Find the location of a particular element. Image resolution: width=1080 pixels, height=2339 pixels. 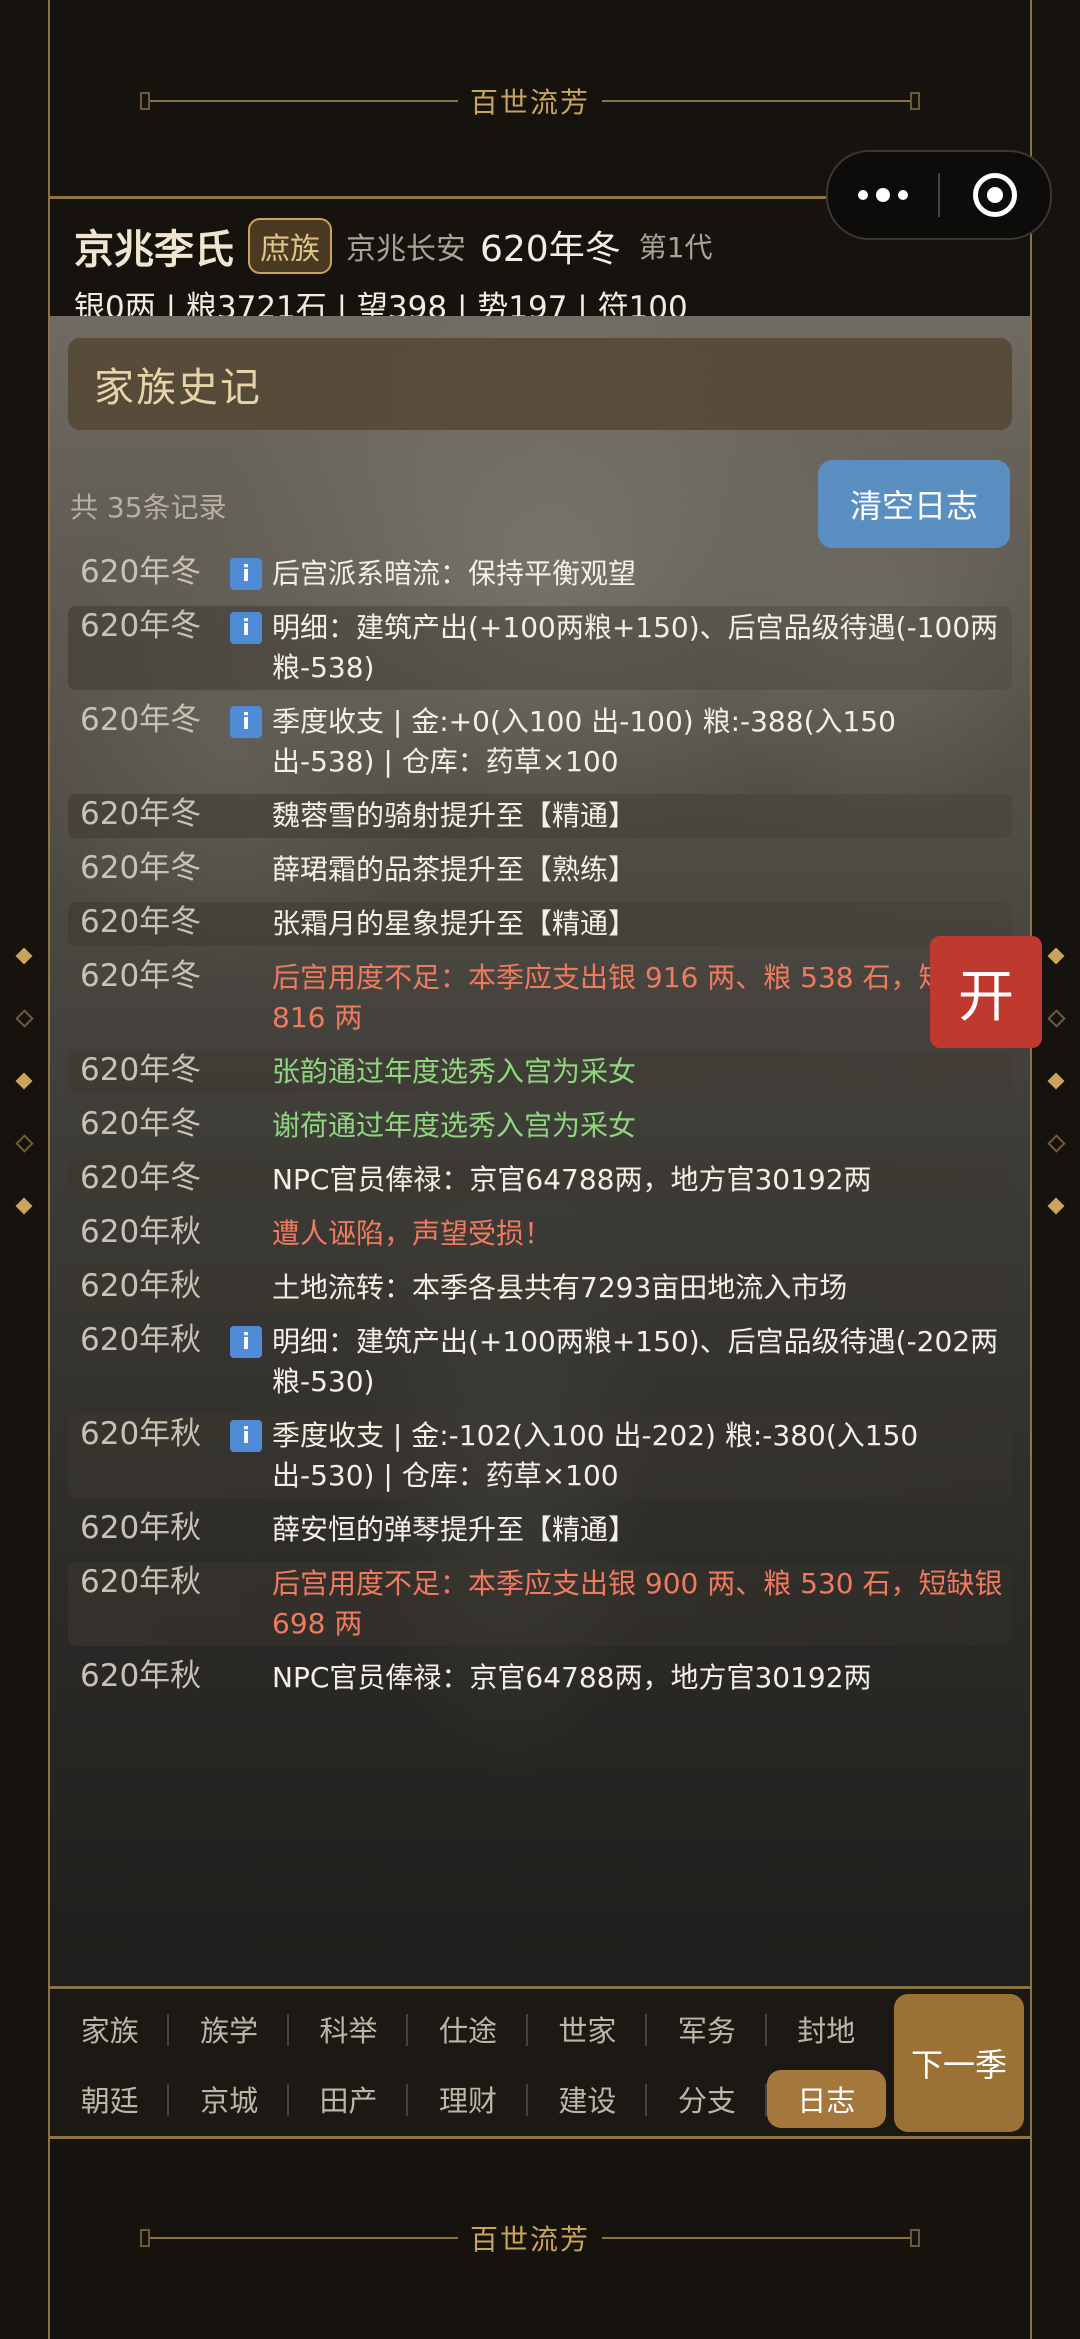

clear-log-button: 清空日志 is located at coordinates (914, 504).